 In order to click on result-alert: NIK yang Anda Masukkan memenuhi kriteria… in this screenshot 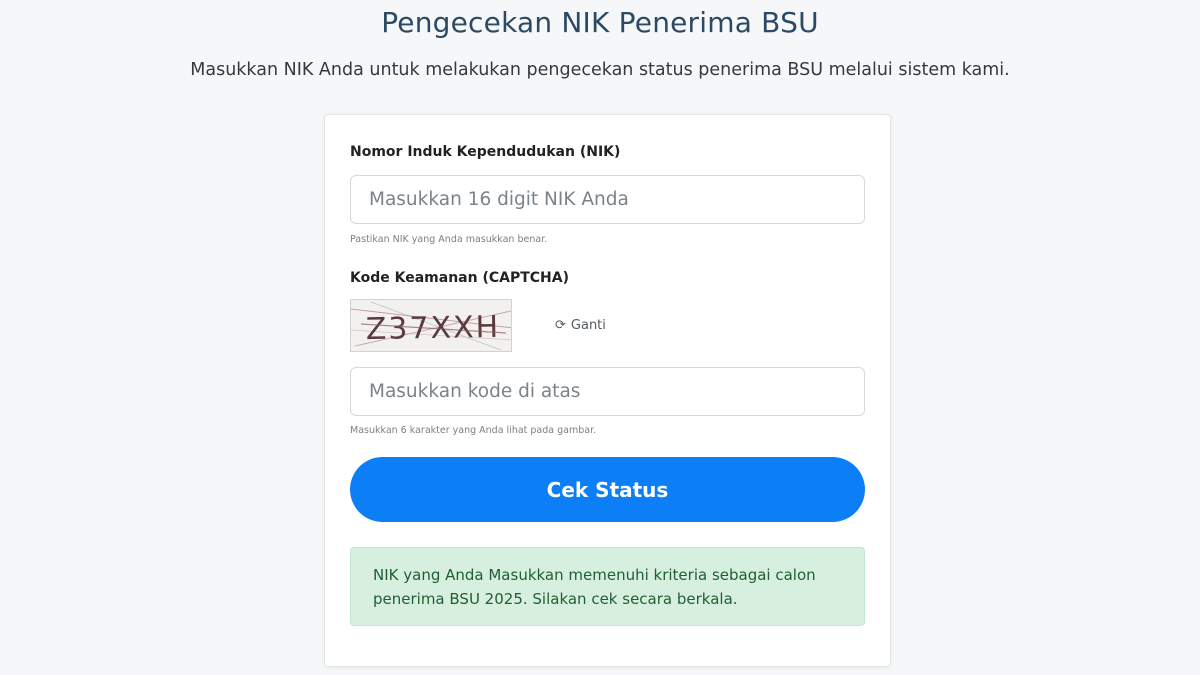, I will do `click(607, 586)`.